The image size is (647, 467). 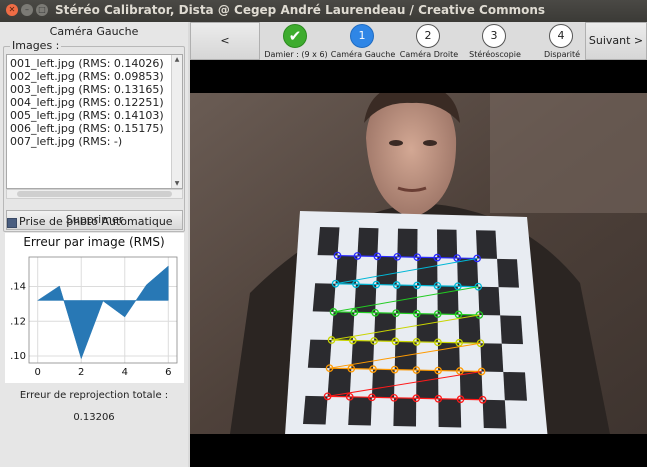 I want to click on maximize-window-icon: □, so click(x=42, y=10).